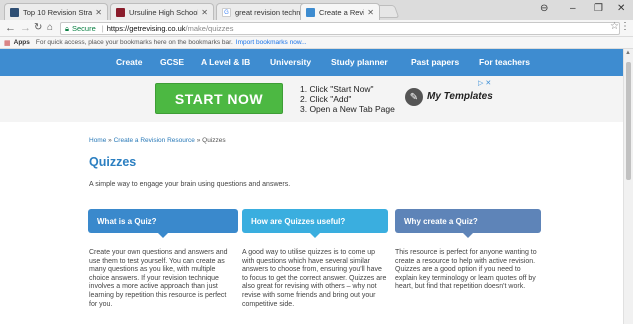  I want to click on text-line: competitive side., so click(268, 304).